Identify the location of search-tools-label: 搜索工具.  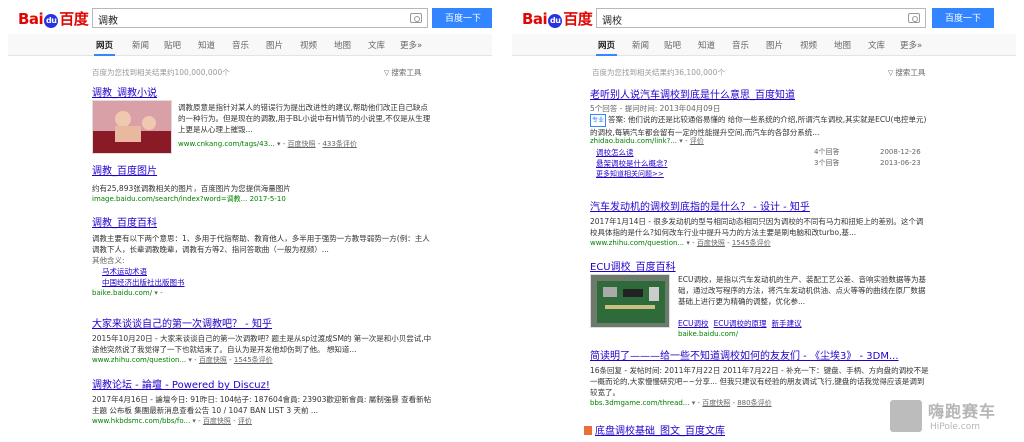
(910, 72).